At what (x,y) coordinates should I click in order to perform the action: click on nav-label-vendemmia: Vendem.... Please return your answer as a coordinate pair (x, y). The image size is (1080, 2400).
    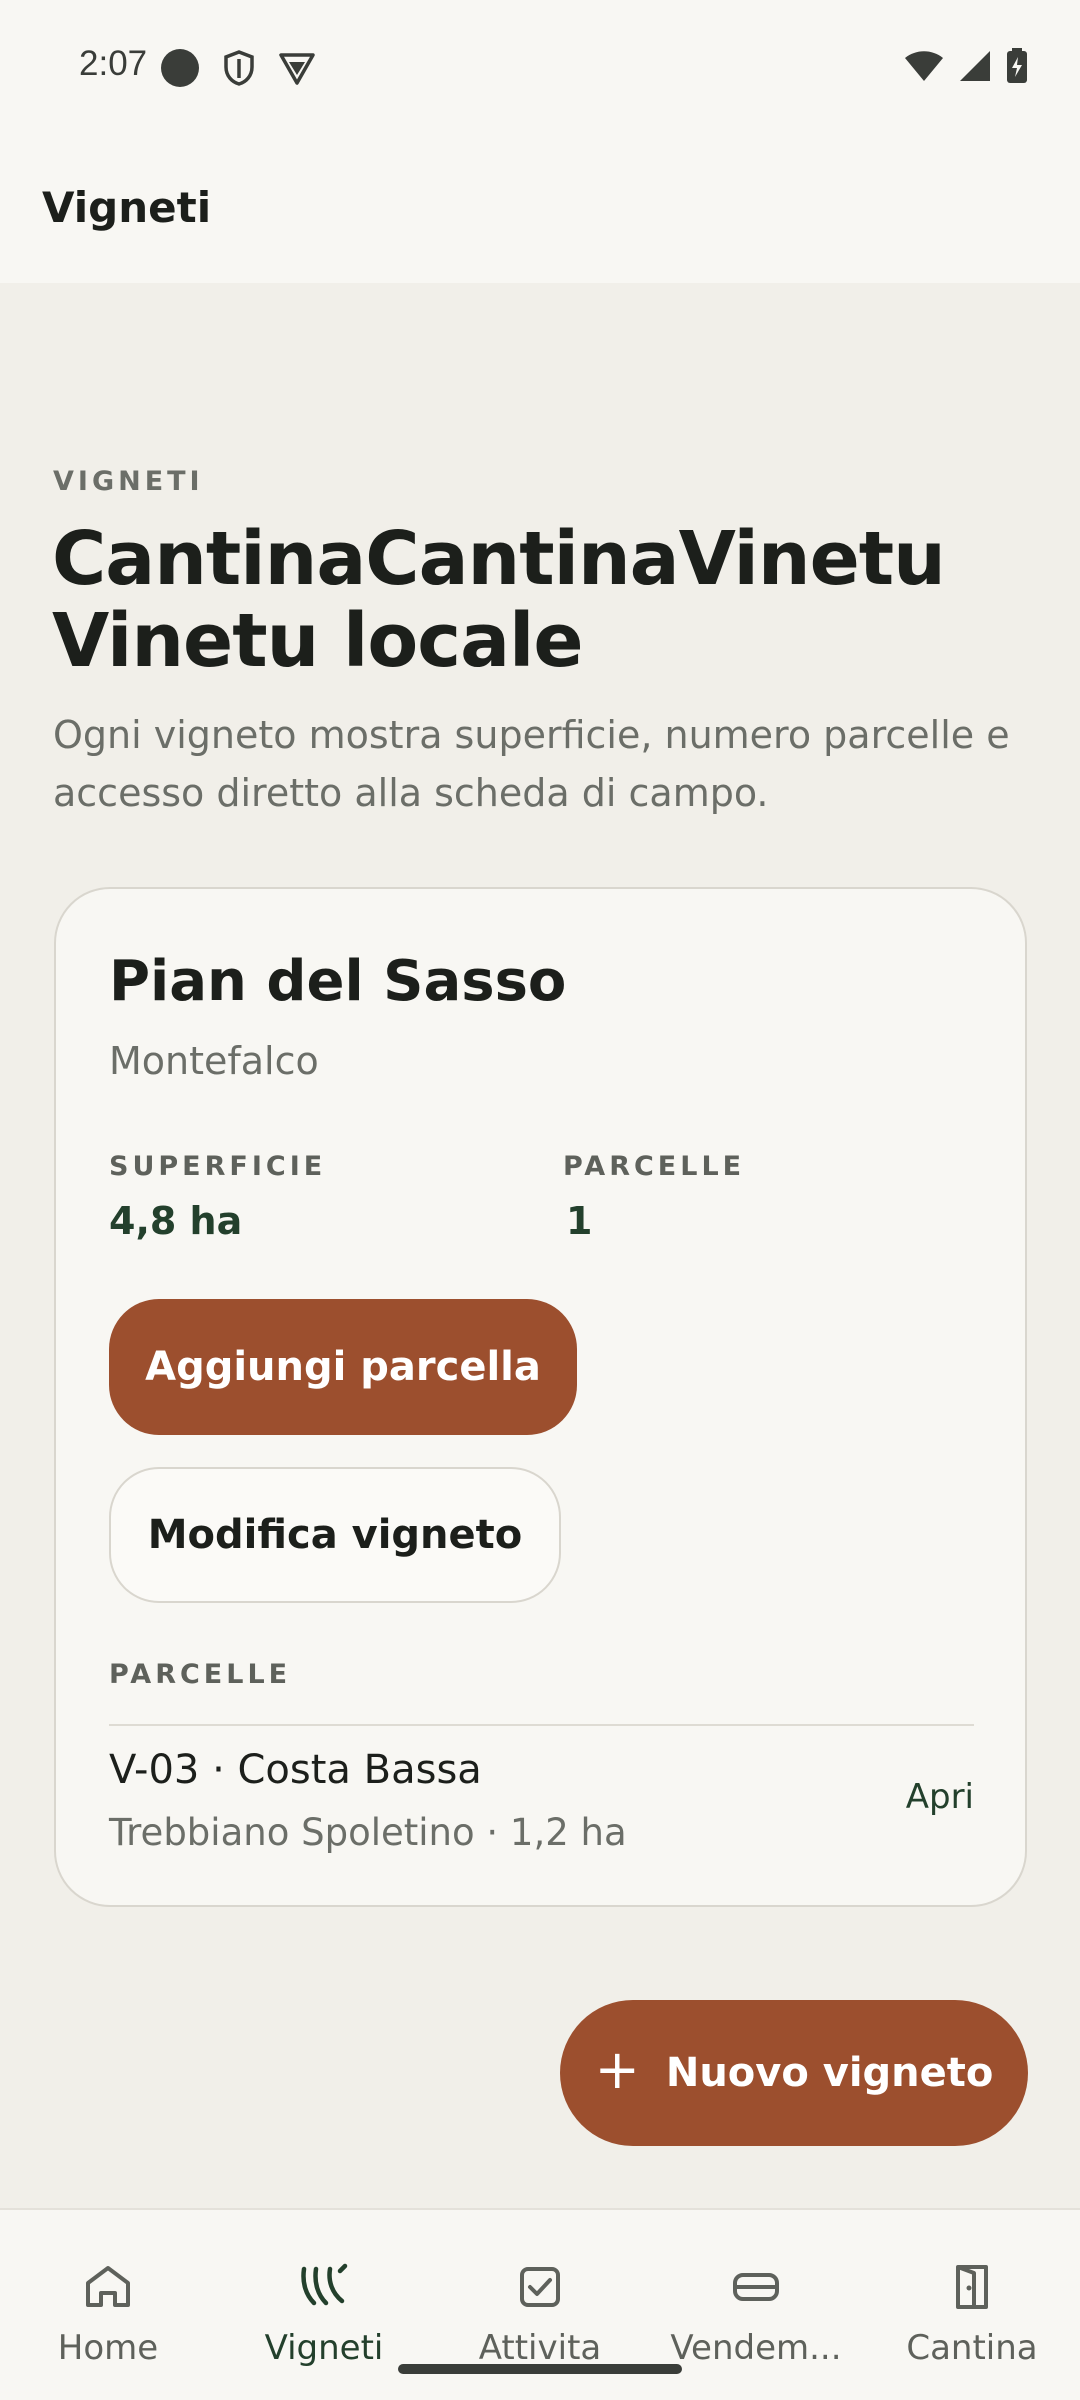
    Looking at the image, I should click on (756, 2348).